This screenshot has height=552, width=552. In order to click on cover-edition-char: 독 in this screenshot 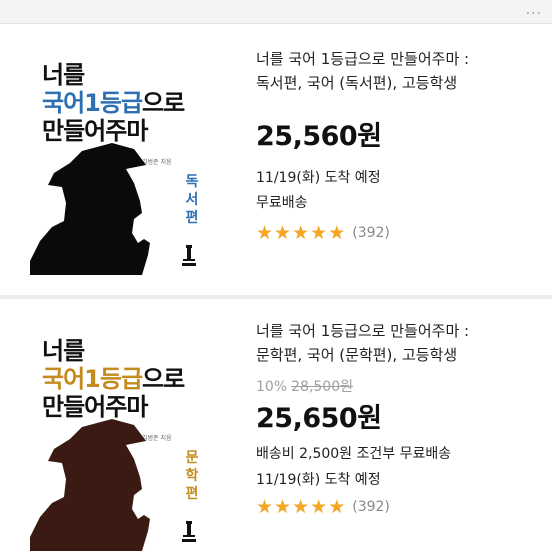, I will do `click(192, 182)`.